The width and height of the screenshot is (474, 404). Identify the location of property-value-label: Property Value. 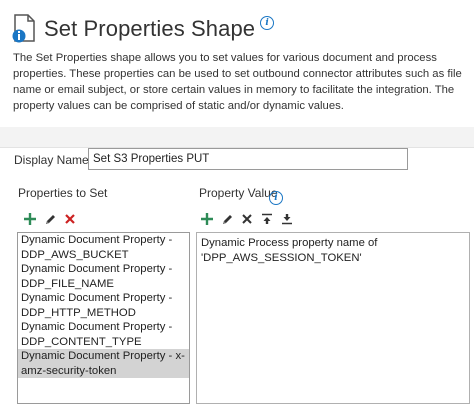
(238, 193).